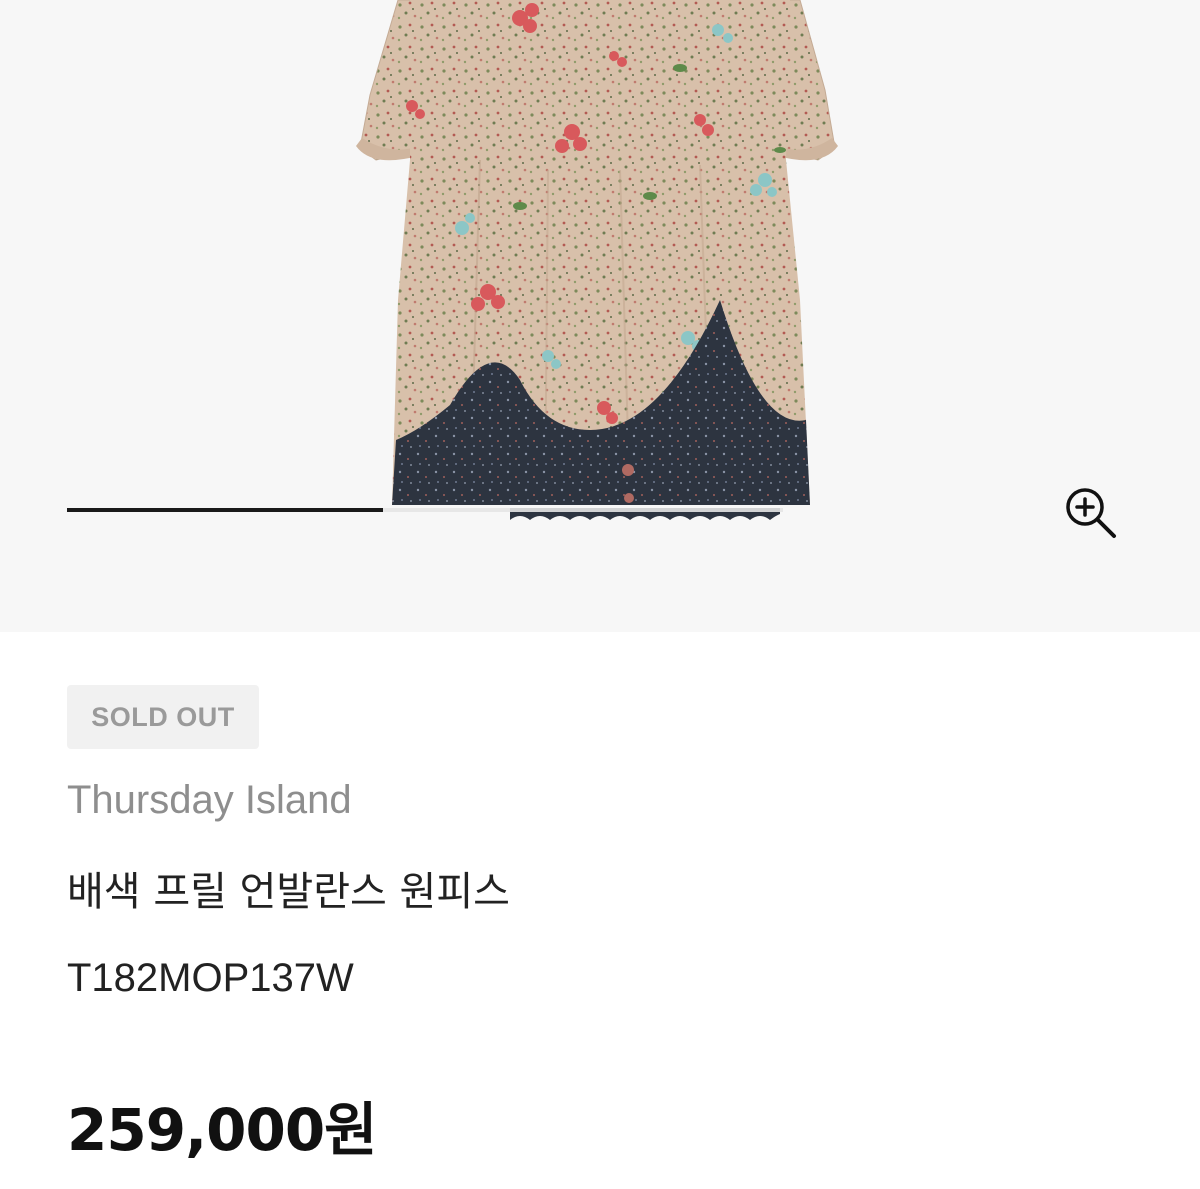 Image resolution: width=1200 pixels, height=1189 pixels. Describe the element at coordinates (163, 717) in the screenshot. I see `sold-out-badge: SOLD OUT` at that location.